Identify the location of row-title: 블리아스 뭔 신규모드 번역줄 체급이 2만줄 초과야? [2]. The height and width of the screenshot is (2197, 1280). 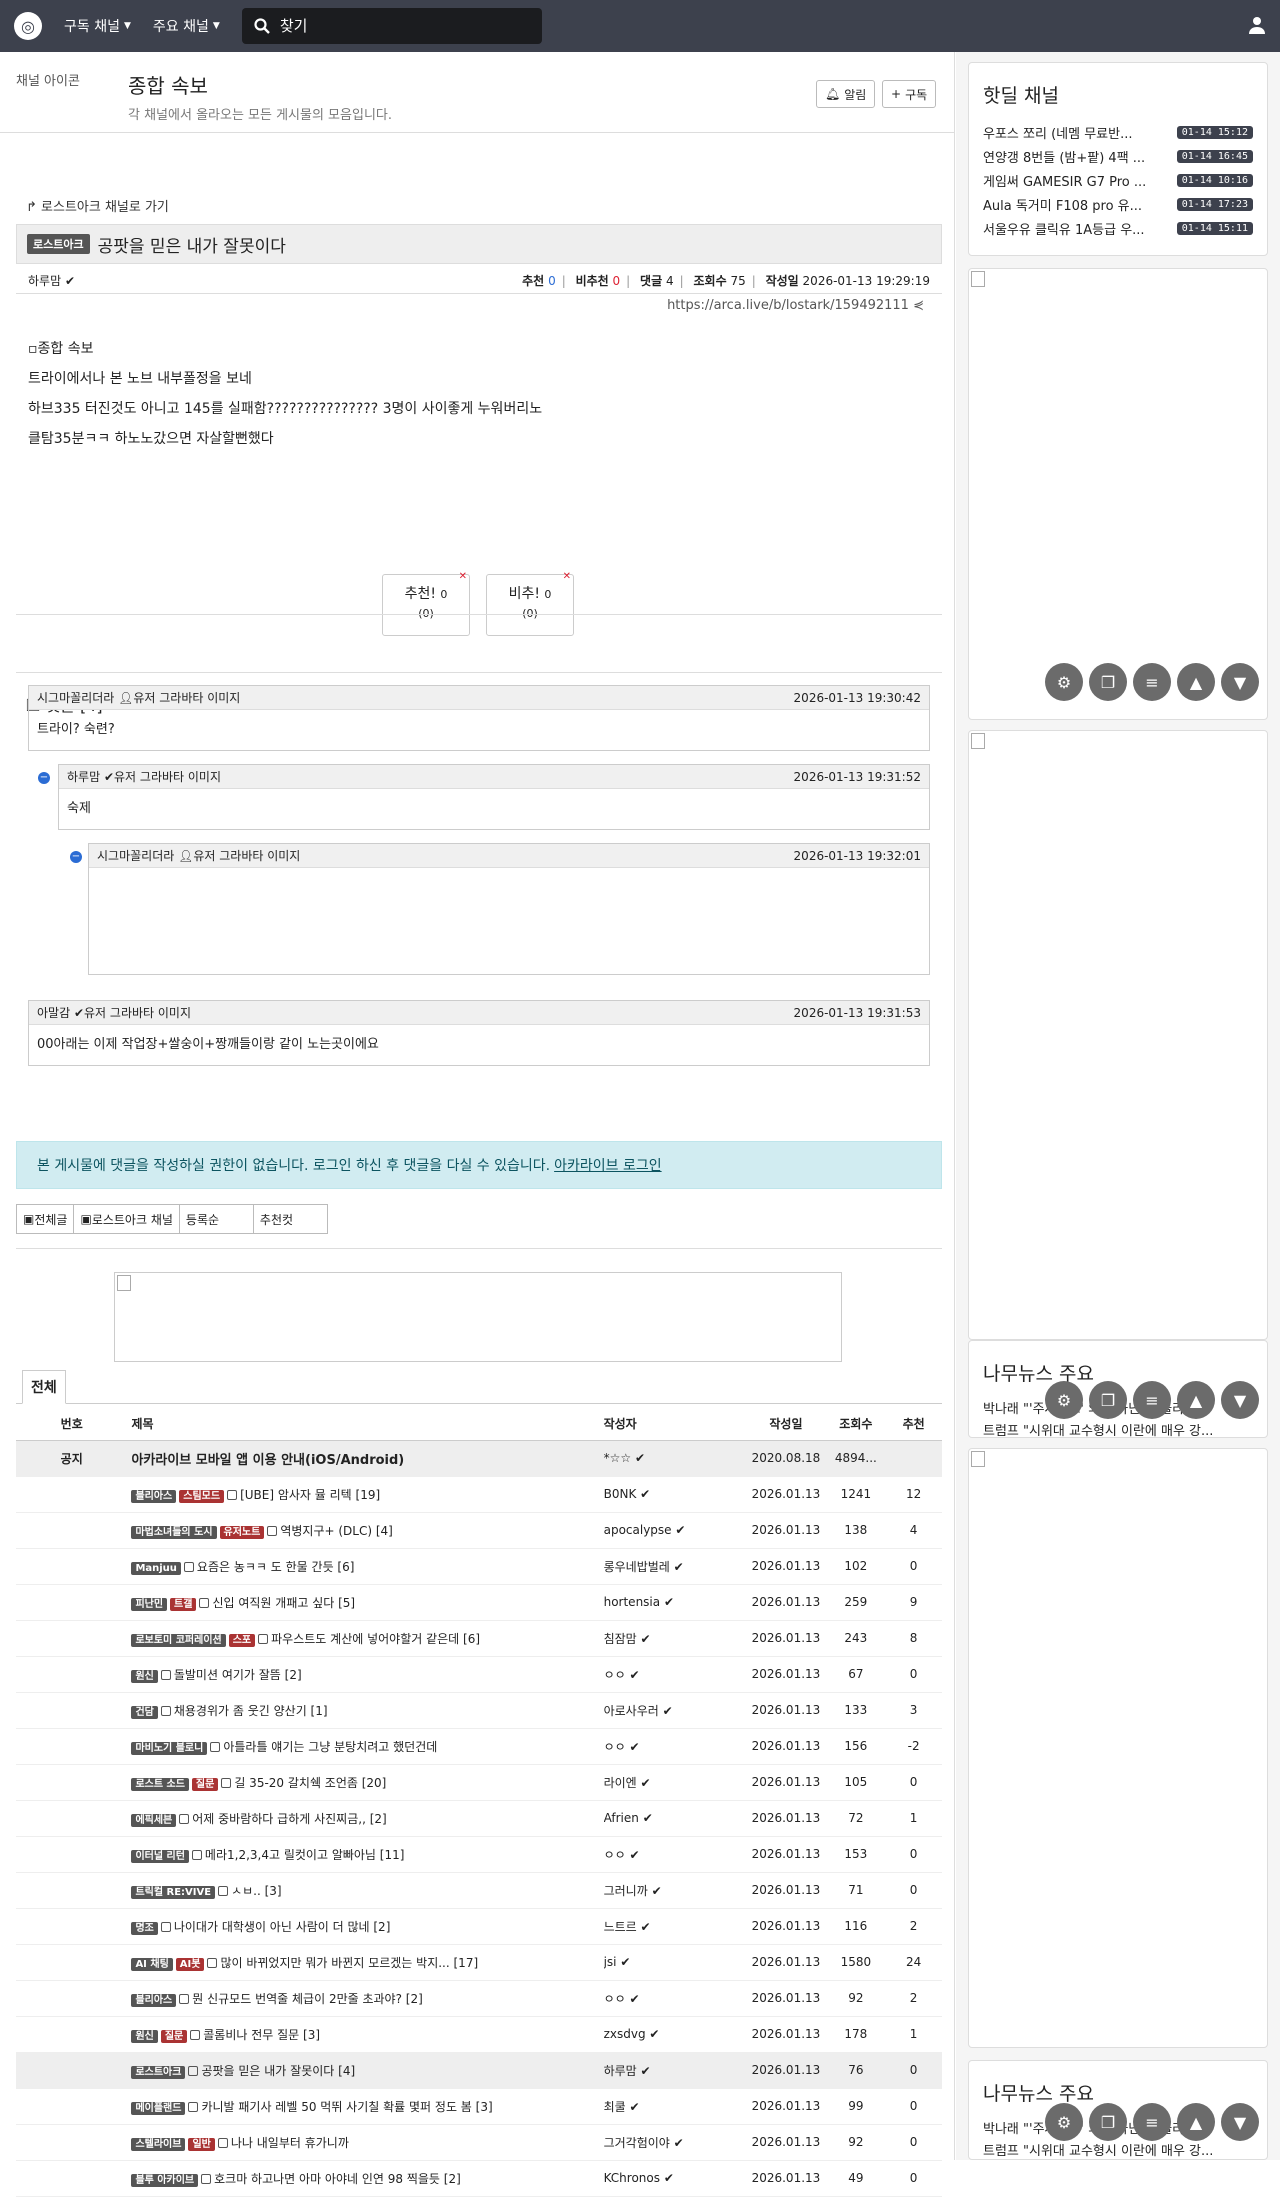
(365, 1998).